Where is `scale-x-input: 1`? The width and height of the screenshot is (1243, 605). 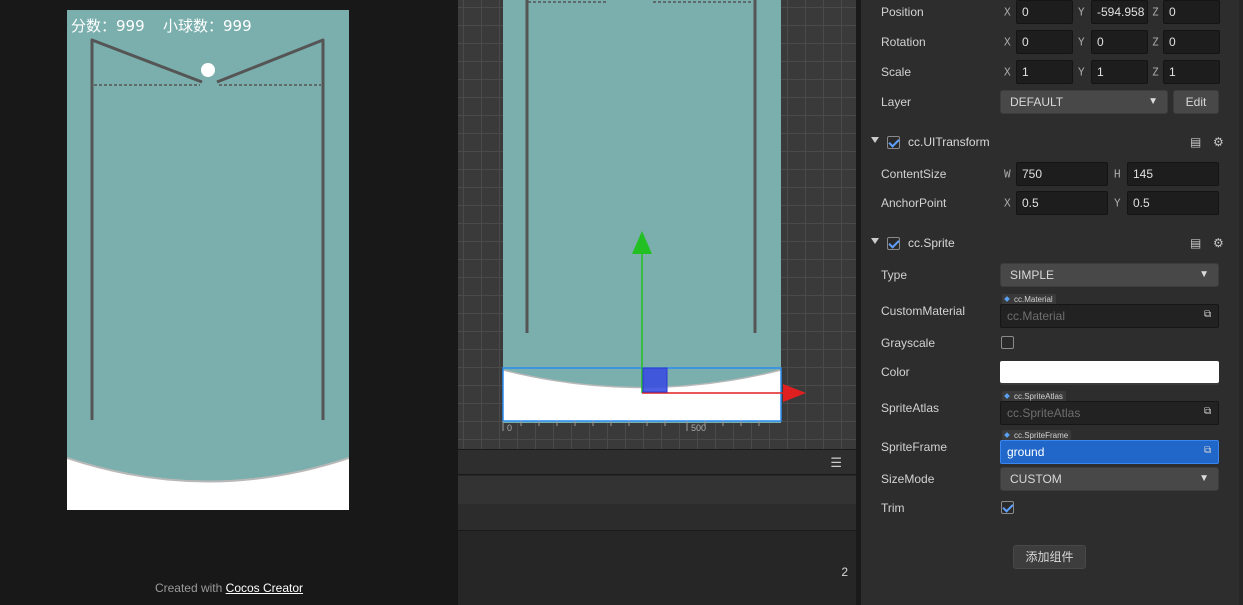 scale-x-input: 1 is located at coordinates (1044, 72).